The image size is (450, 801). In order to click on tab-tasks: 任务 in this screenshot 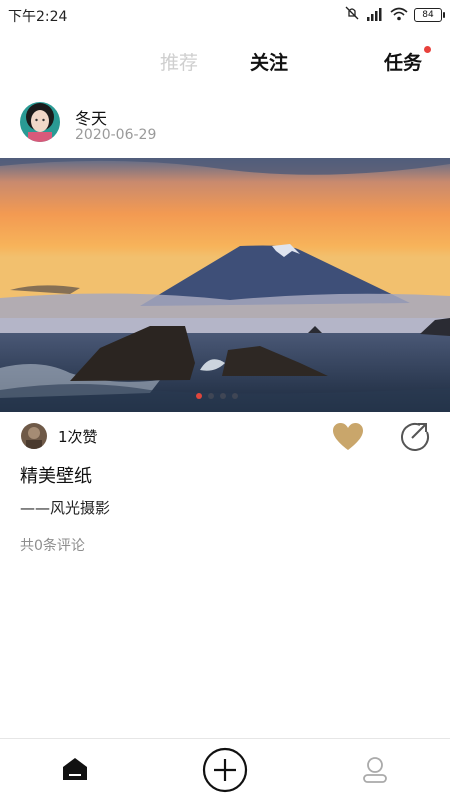, I will do `click(403, 61)`.